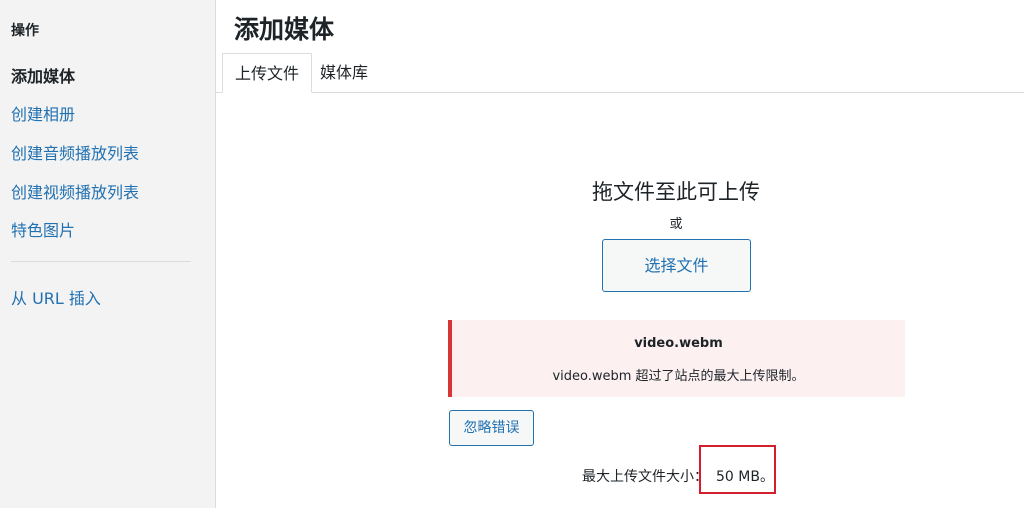 This screenshot has height=508, width=1024. Describe the element at coordinates (645, 477) in the screenshot. I see `max-upload-label: 最大上传文件大小：` at that location.